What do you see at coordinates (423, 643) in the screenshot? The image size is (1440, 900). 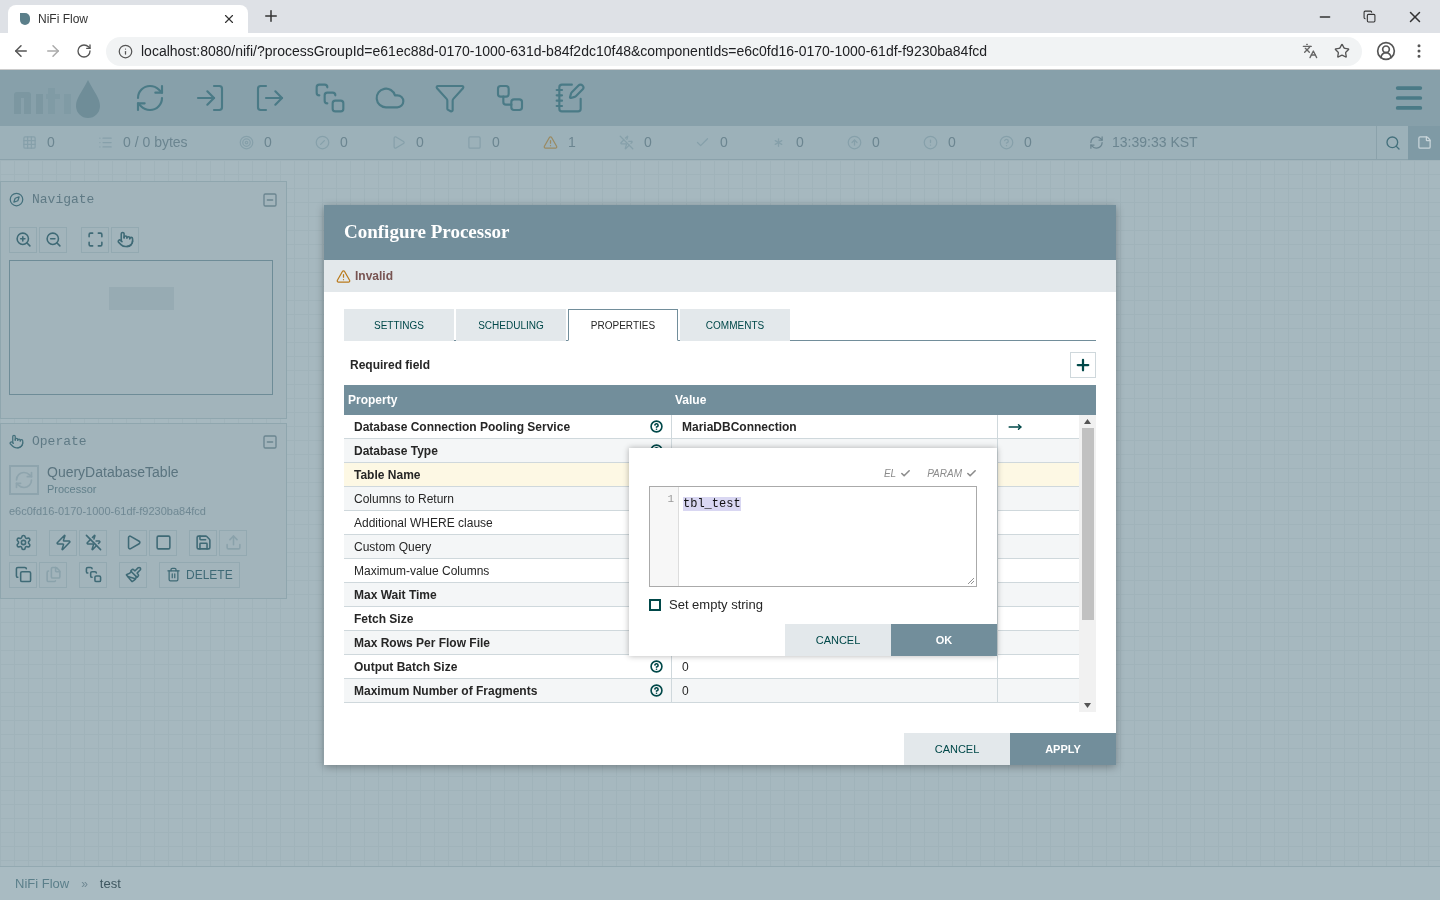 I see `property-name: Max Rows Per Flow File` at bounding box center [423, 643].